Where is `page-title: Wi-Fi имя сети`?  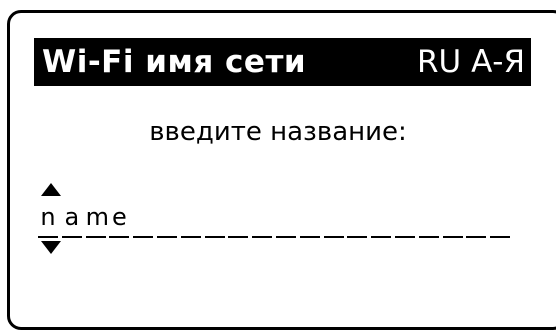 page-title: Wi-Fi имя сети is located at coordinates (174, 62).